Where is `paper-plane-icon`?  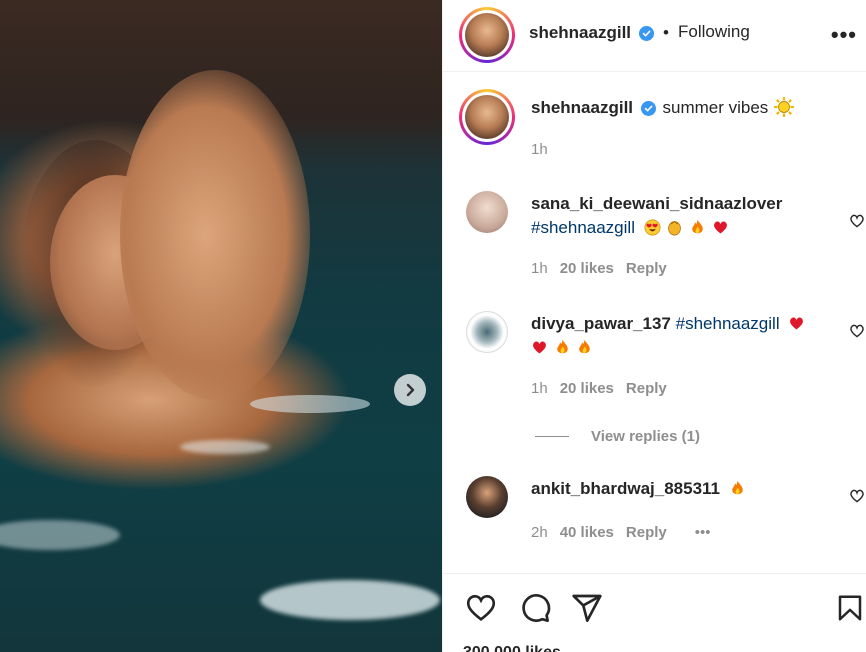 paper-plane-icon is located at coordinates (587, 608).